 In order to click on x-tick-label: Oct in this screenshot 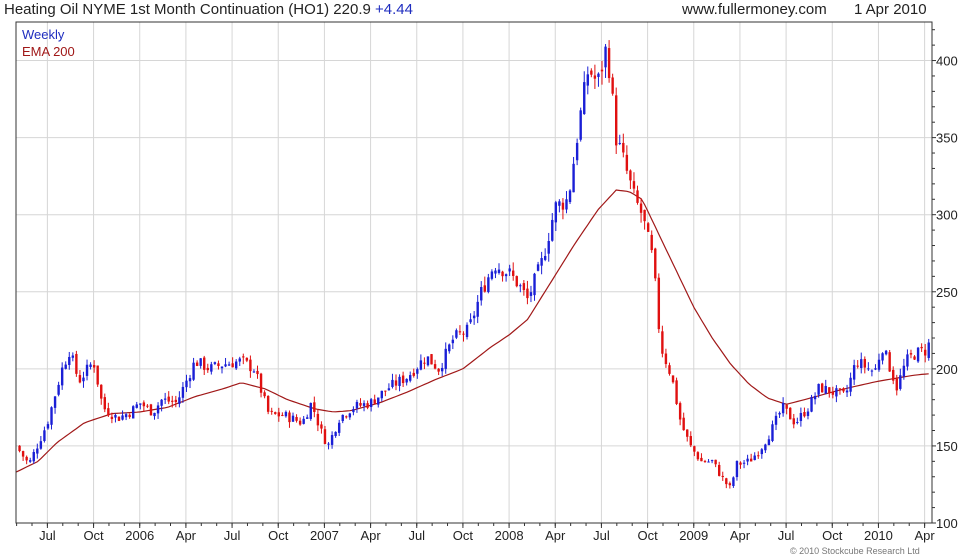, I will do `click(278, 535)`.